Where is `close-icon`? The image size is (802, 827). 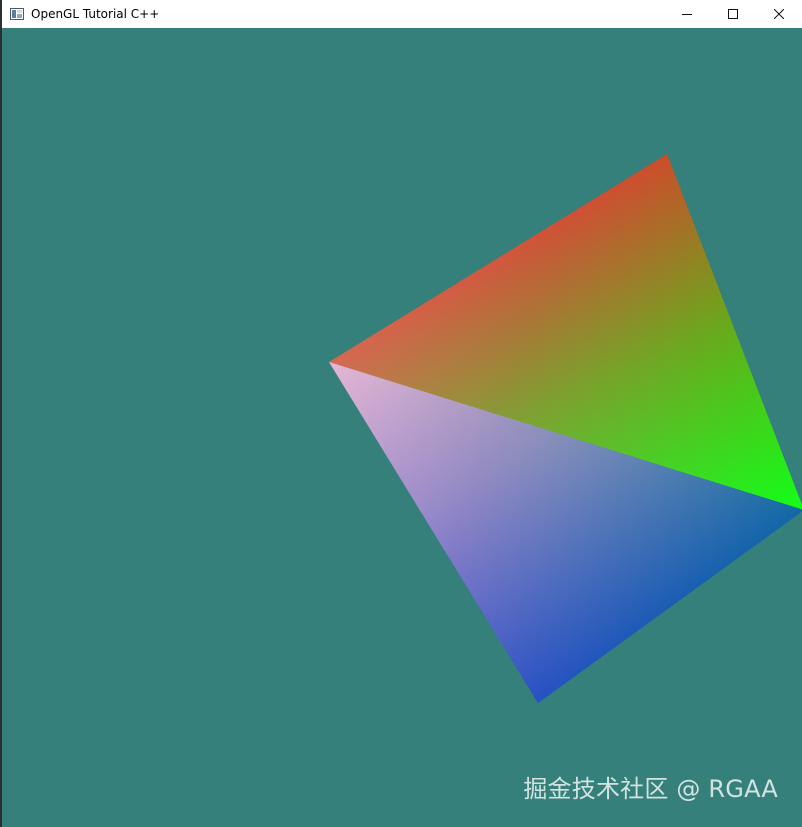
close-icon is located at coordinates (779, 14).